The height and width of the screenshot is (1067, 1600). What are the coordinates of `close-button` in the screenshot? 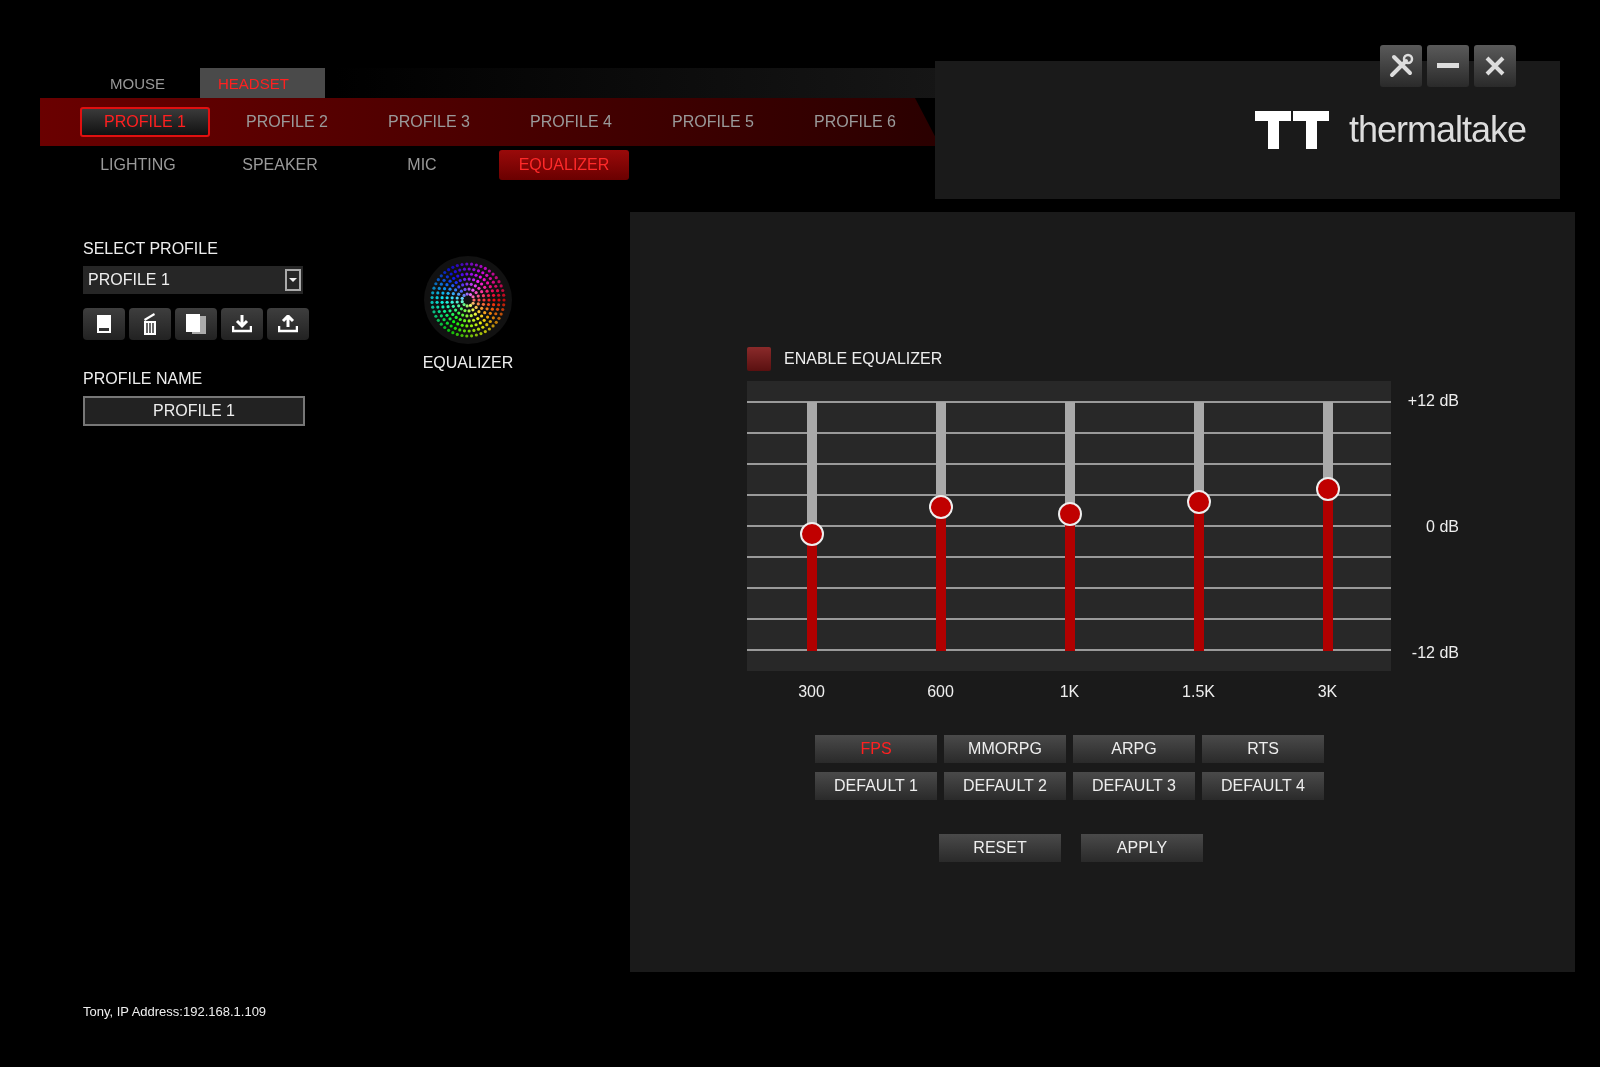 It's located at (1495, 66).